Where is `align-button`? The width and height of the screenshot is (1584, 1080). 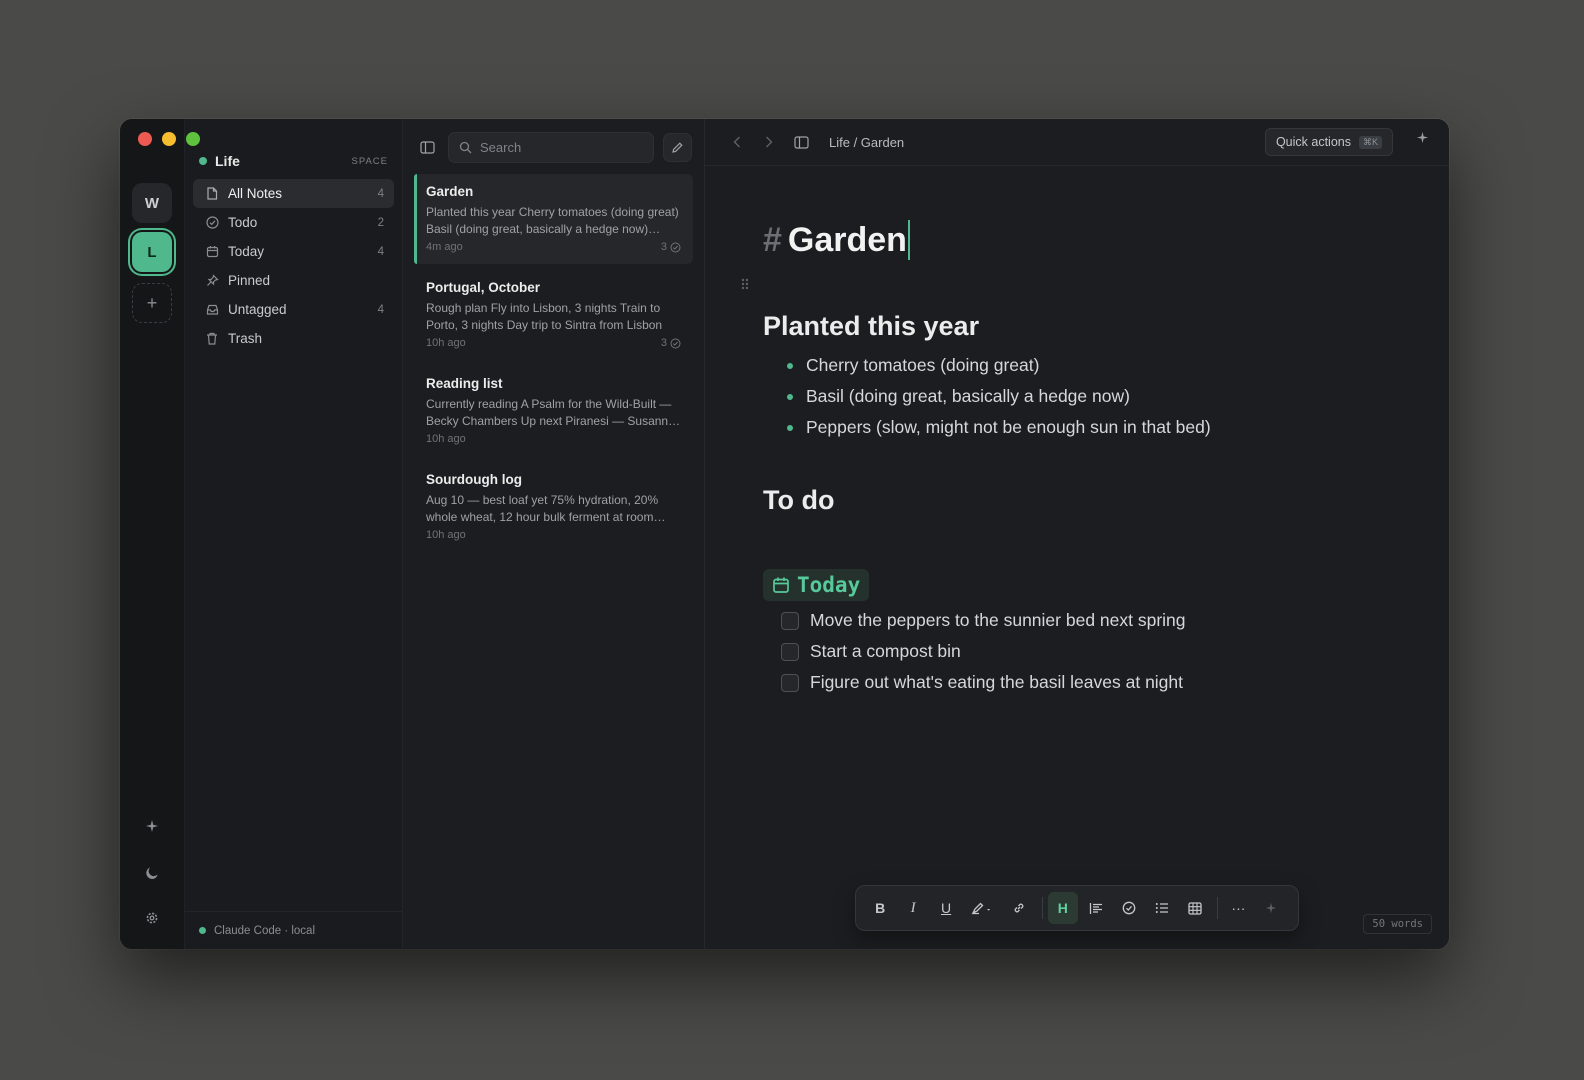
align-button is located at coordinates (1095, 908).